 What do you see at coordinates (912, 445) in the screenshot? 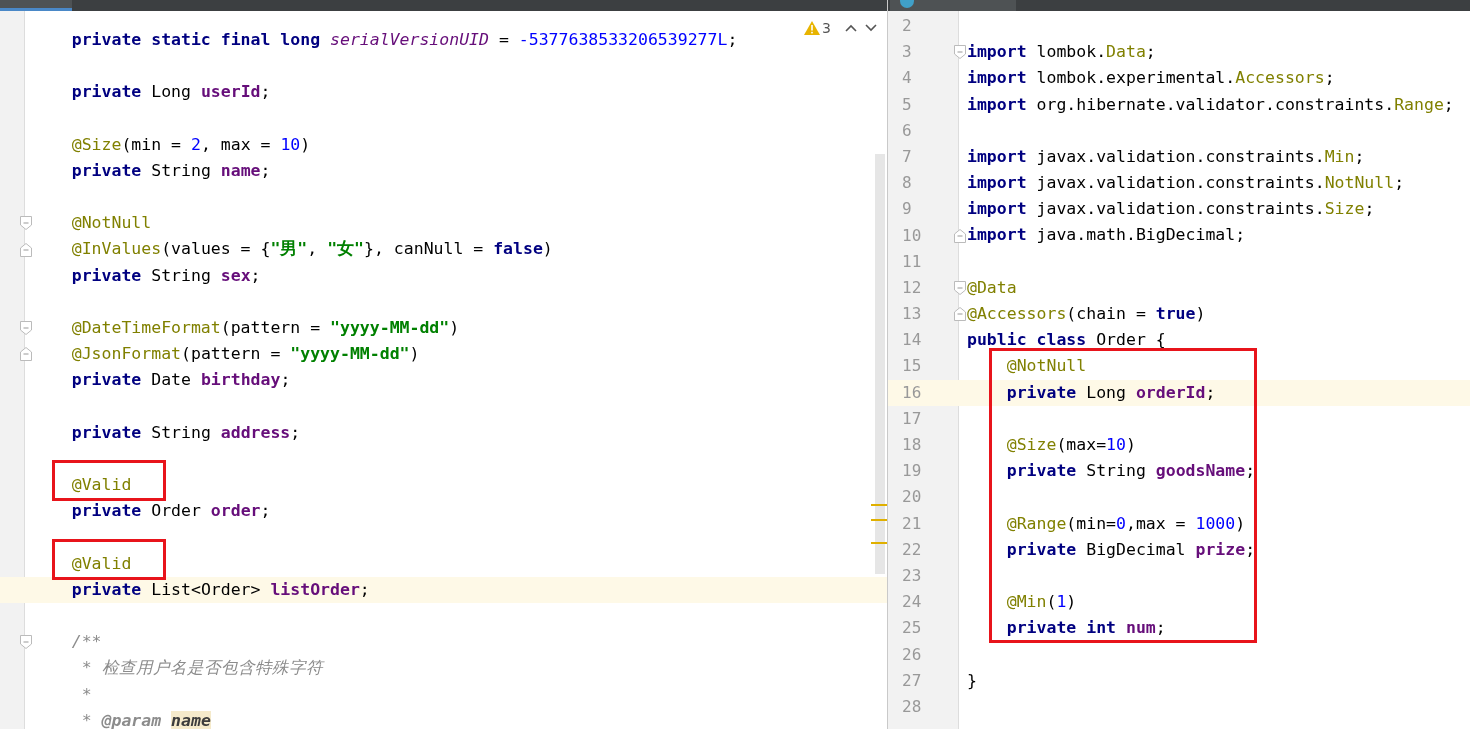
I see `line-number: 18` at bounding box center [912, 445].